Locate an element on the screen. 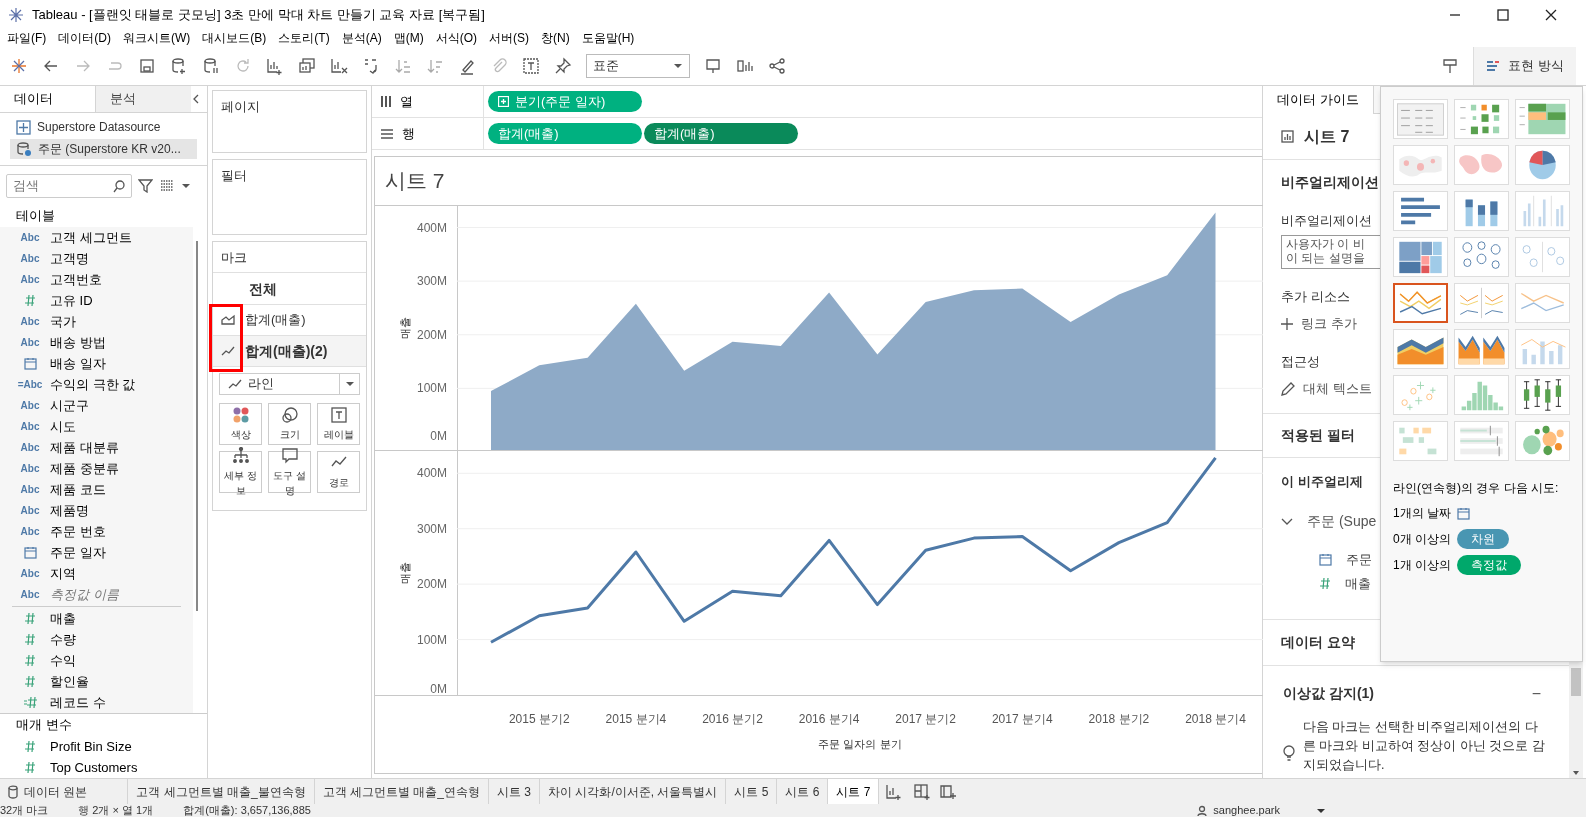 The height and width of the screenshot is (817, 1586). mark-property-button: 색상 is located at coordinates (240, 424).